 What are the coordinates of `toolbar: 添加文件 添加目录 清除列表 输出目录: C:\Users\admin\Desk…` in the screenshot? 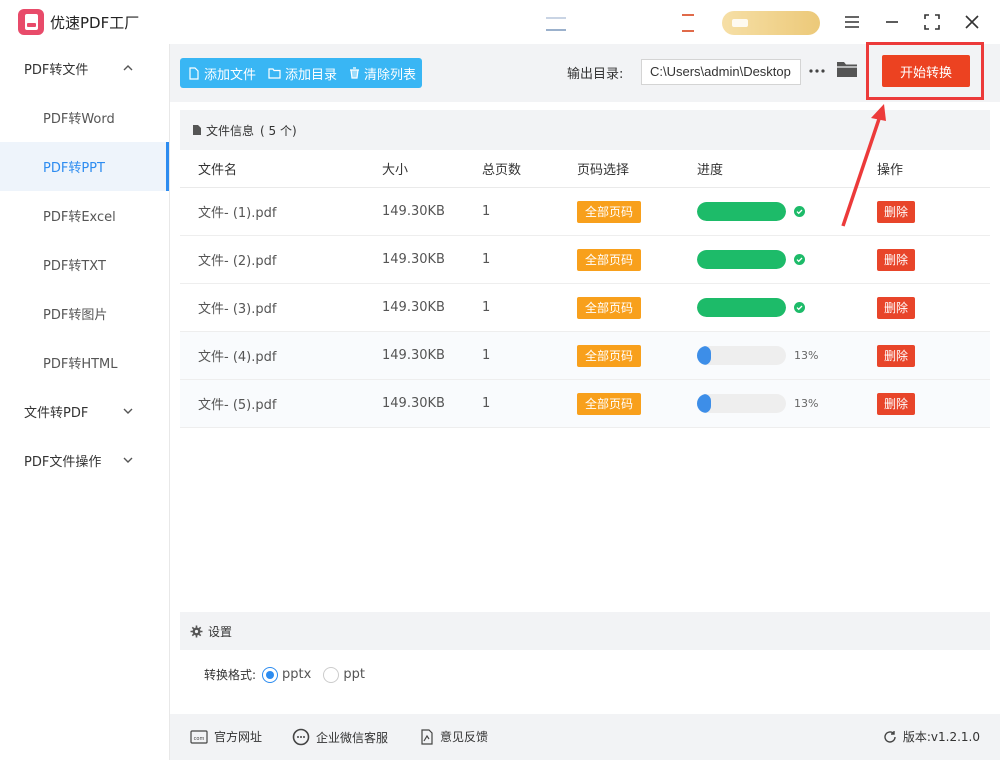 It's located at (585, 72).